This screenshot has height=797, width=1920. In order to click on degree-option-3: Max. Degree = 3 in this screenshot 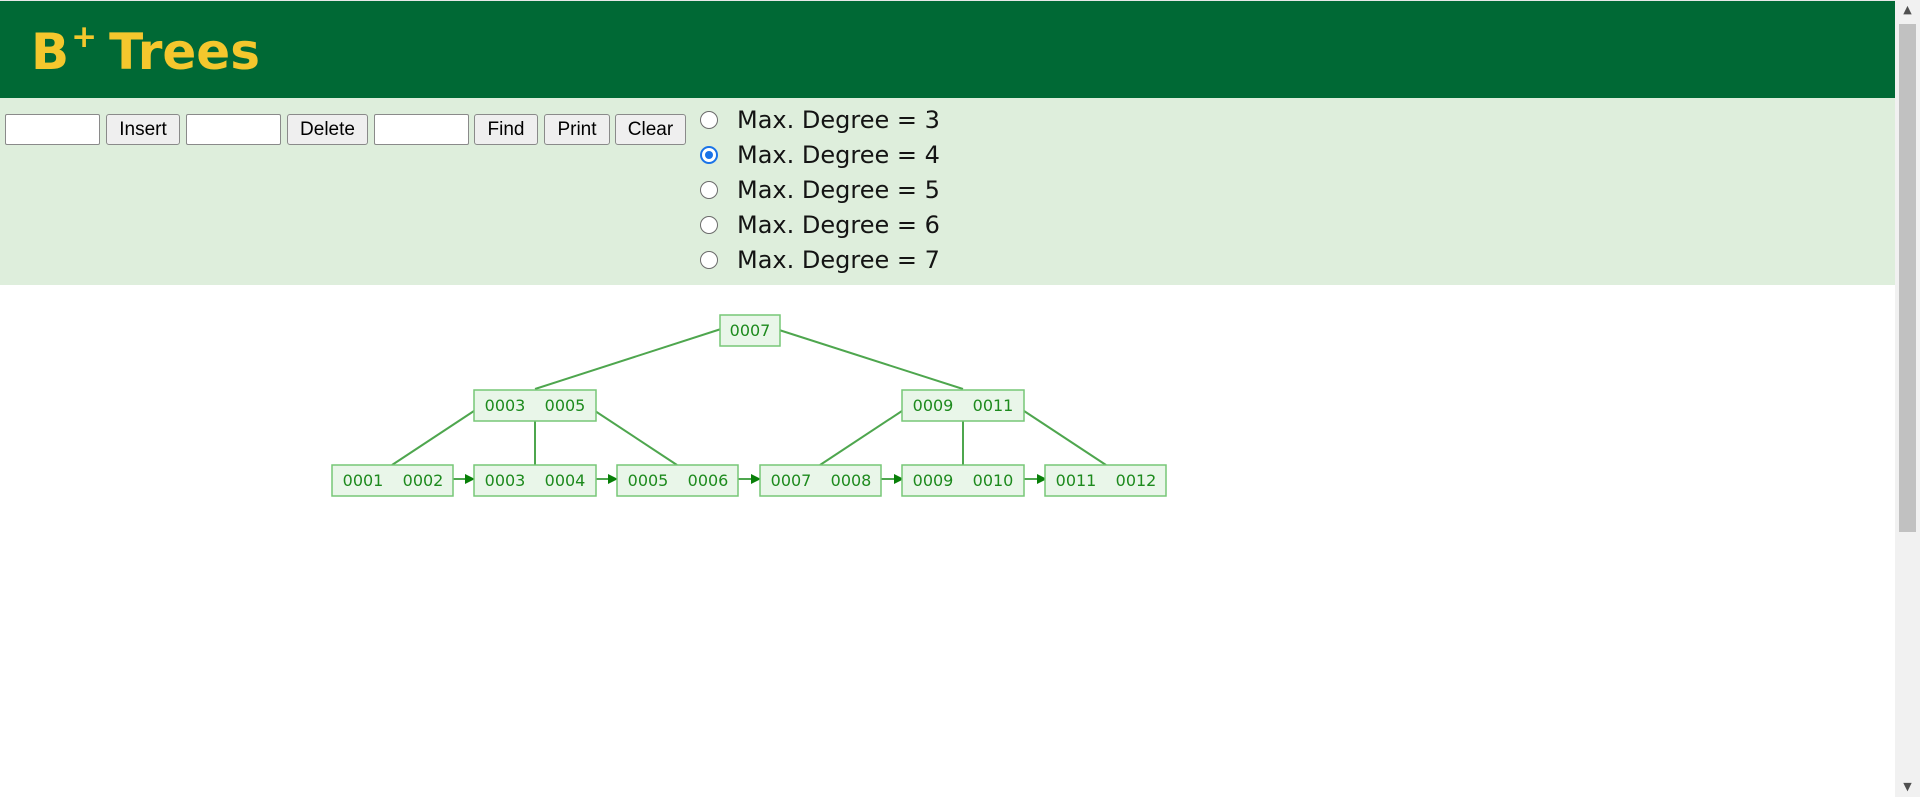, I will do `click(820, 120)`.